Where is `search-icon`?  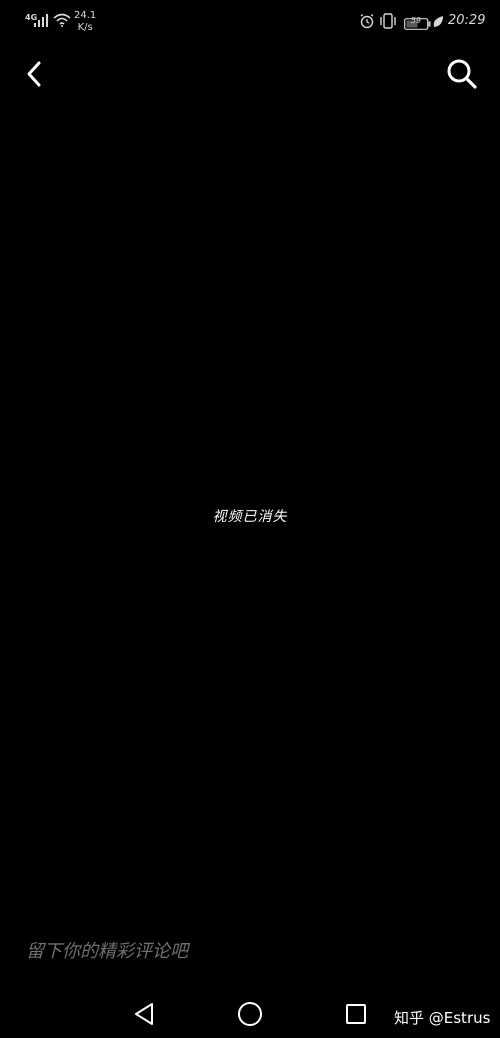
search-icon is located at coordinates (462, 76).